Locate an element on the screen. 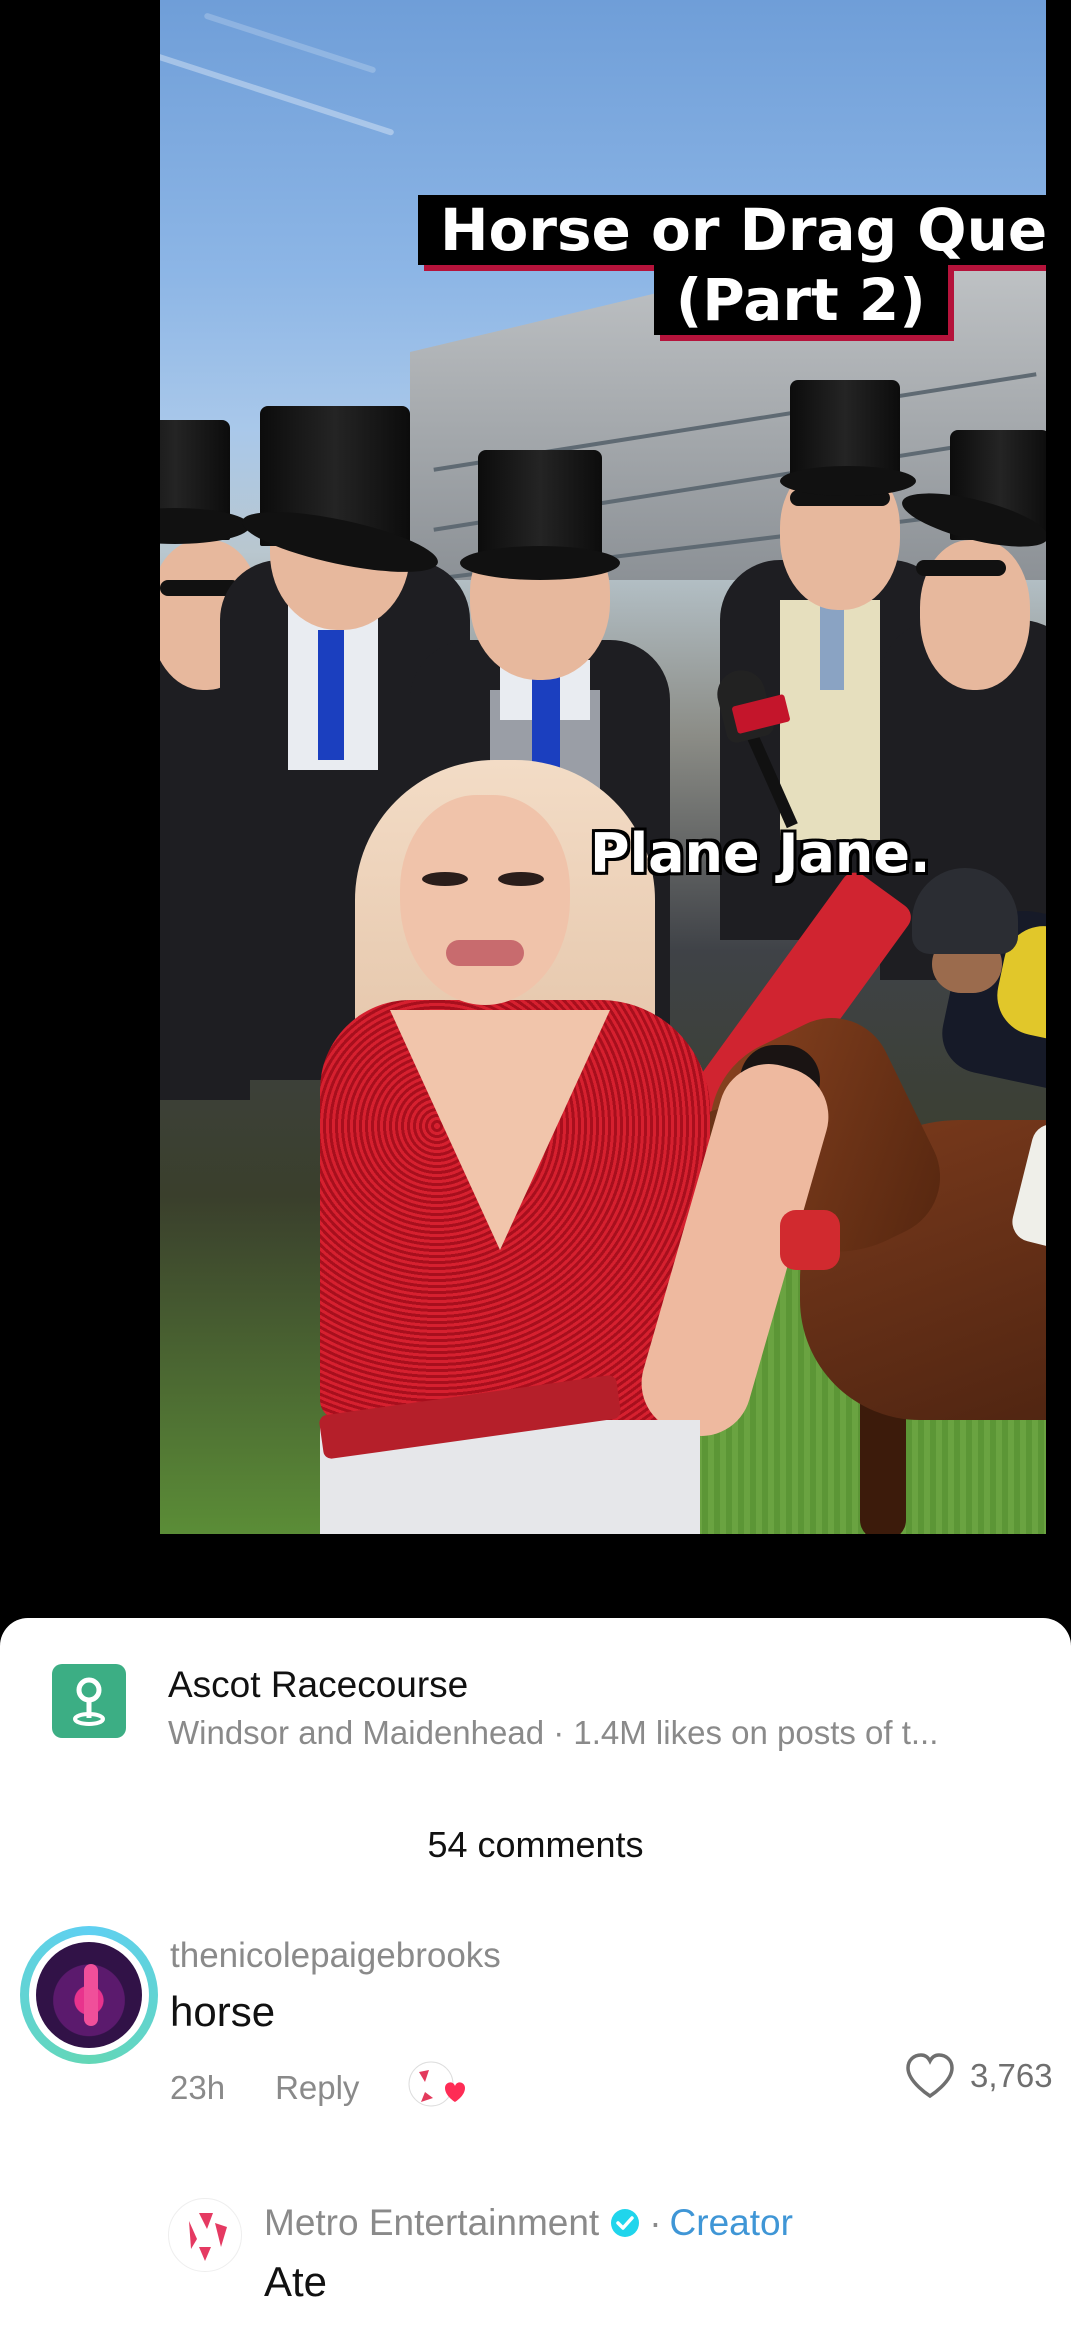 The image size is (1071, 2328). sky-cloud is located at coordinates (290, 43).